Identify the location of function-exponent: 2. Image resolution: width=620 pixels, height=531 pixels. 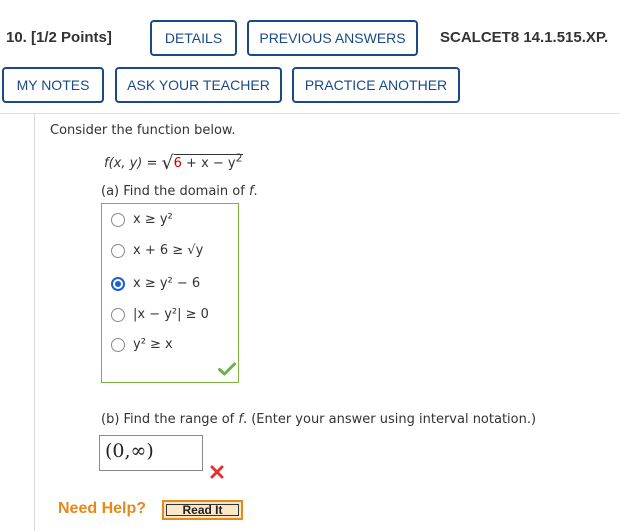
(239, 158).